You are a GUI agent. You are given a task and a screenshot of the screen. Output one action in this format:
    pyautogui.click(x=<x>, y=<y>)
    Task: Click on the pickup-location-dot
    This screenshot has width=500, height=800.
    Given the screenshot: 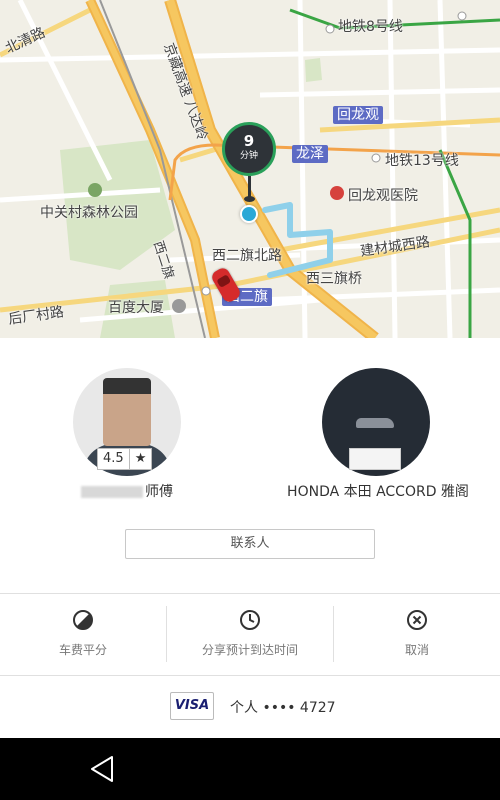 What is the action you would take?
    pyautogui.click(x=249, y=214)
    